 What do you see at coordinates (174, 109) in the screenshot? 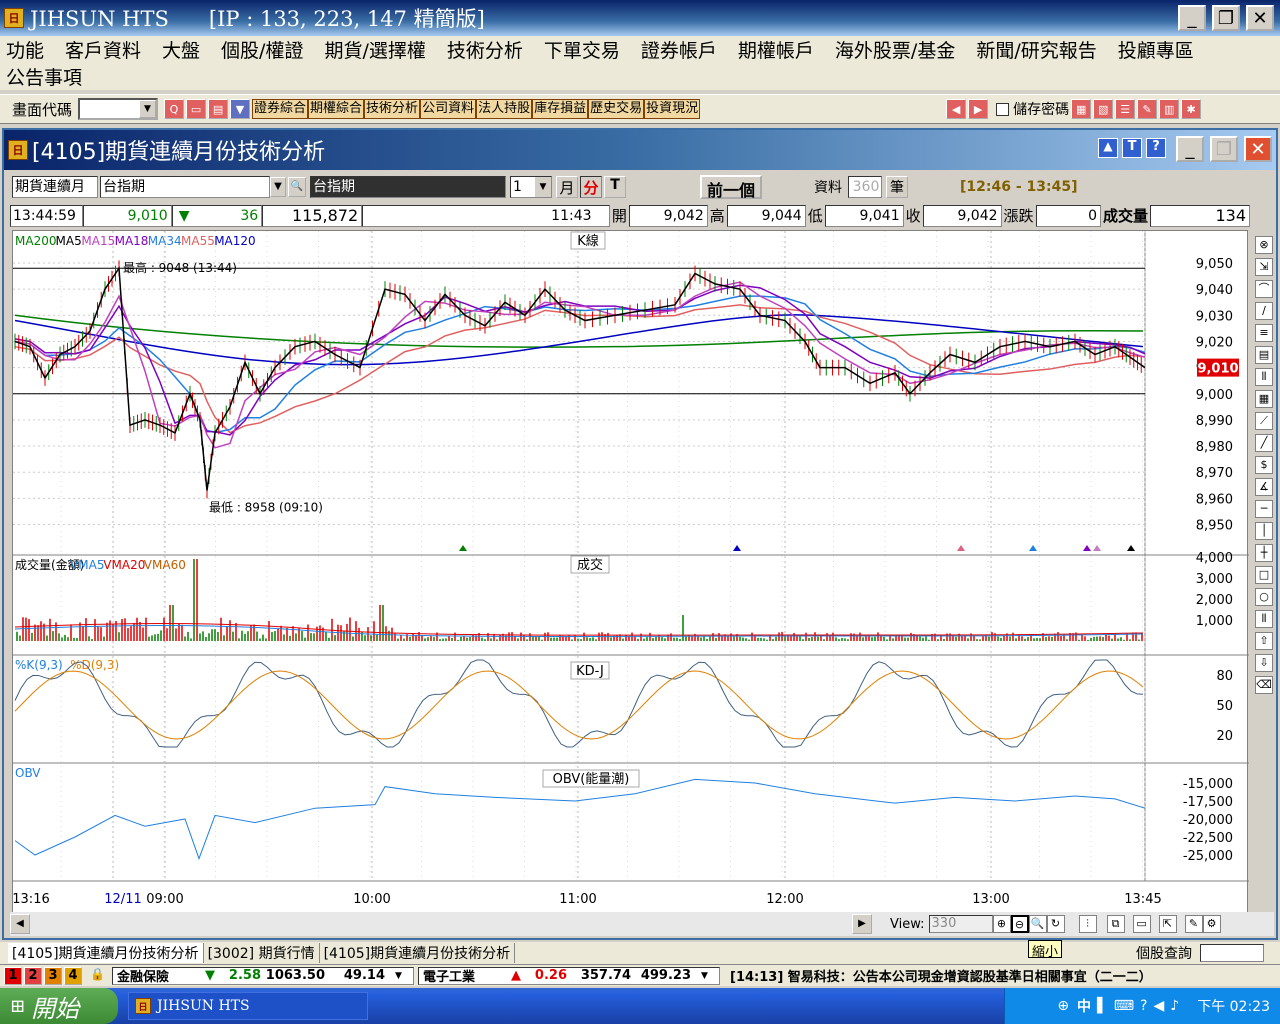
I see `search-icon: Q` at bounding box center [174, 109].